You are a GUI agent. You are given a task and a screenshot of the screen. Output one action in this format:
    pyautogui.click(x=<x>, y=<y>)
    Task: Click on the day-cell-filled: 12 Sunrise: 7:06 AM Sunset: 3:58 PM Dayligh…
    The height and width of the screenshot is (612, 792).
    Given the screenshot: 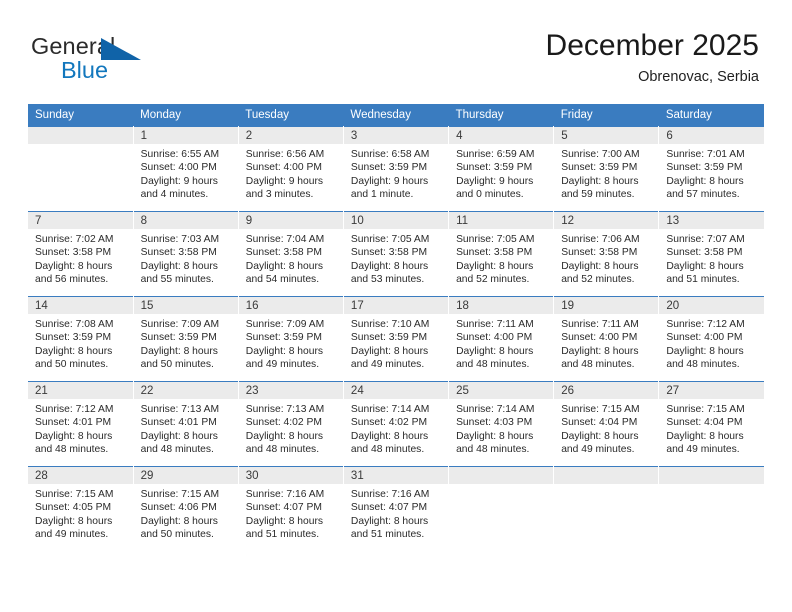 What is the action you would take?
    pyautogui.click(x=606, y=254)
    